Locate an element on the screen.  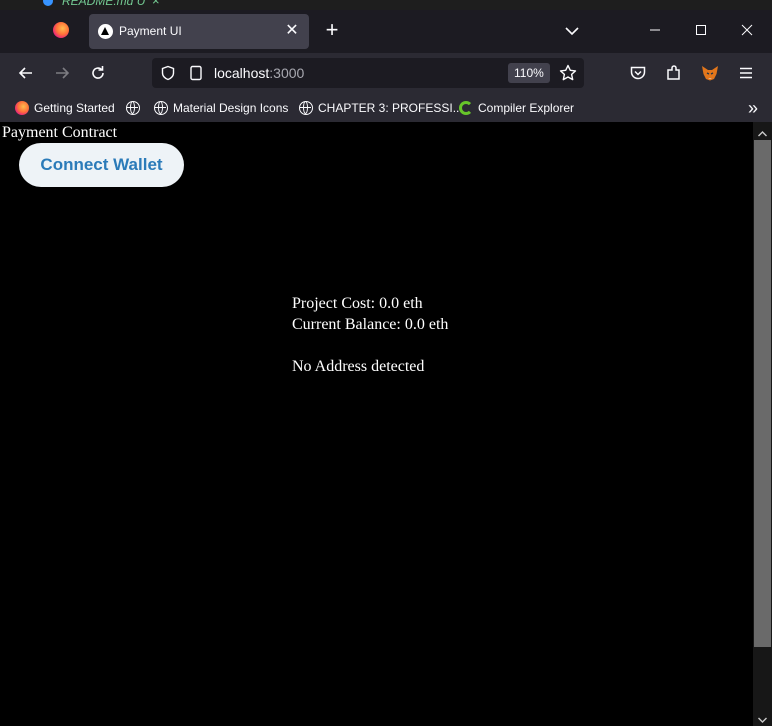
minimize-button is located at coordinates (655, 30).